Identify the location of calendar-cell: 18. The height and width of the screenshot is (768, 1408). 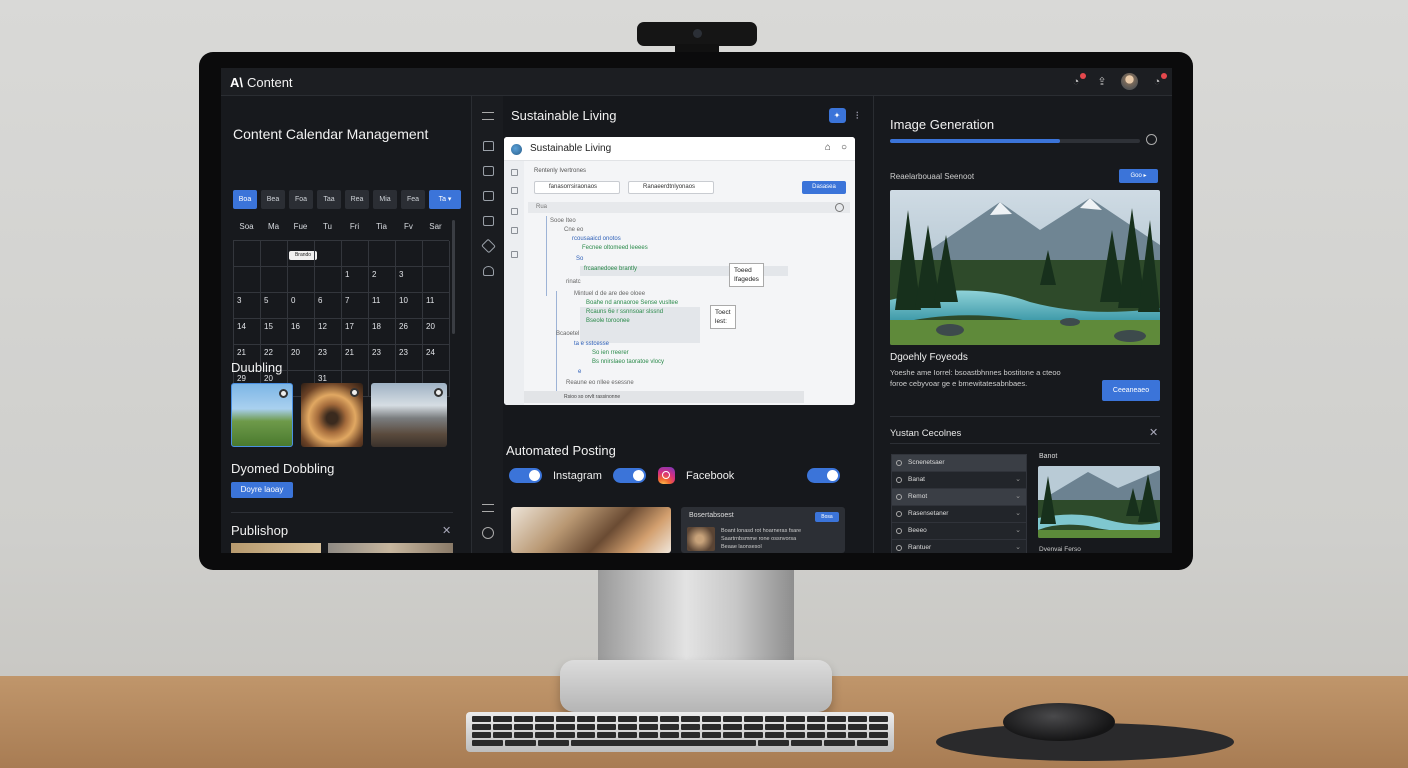
(382, 332).